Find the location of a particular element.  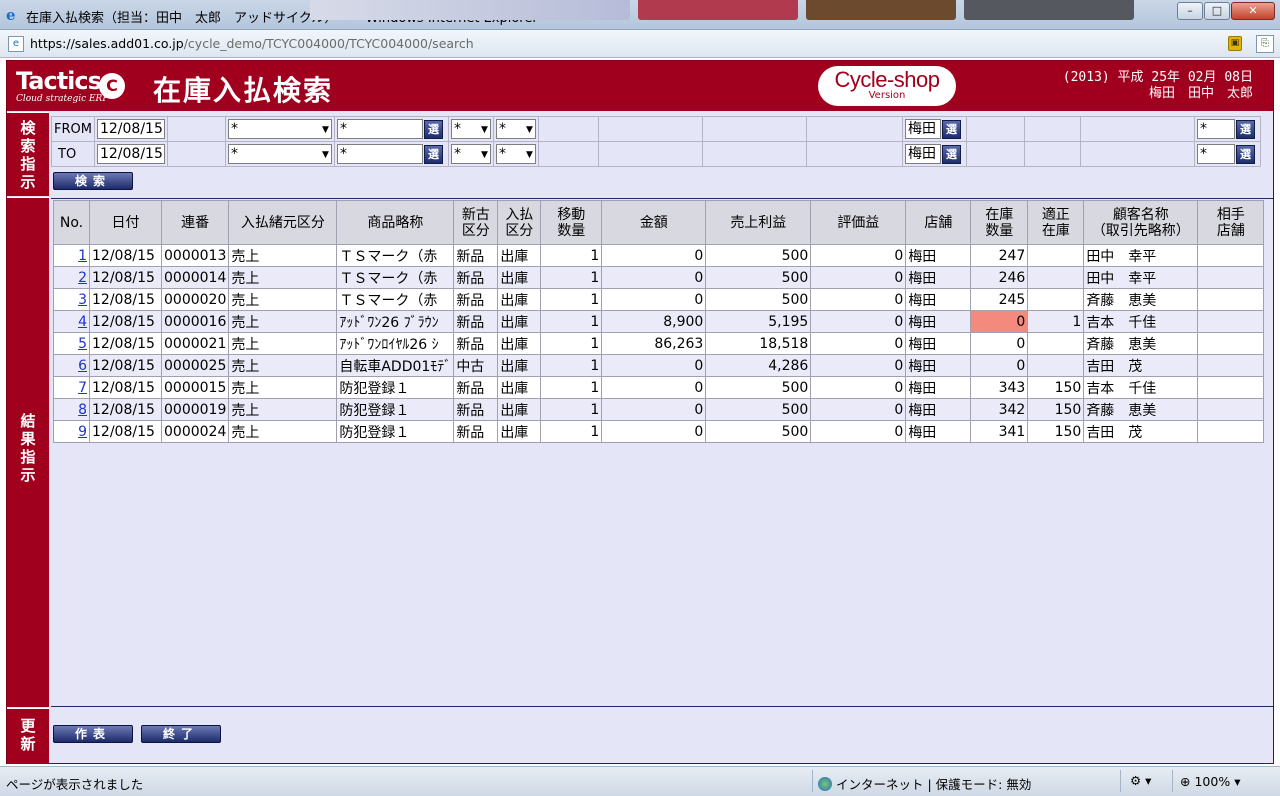

cell-item: 防犯登録１ is located at coordinates (395, 387).